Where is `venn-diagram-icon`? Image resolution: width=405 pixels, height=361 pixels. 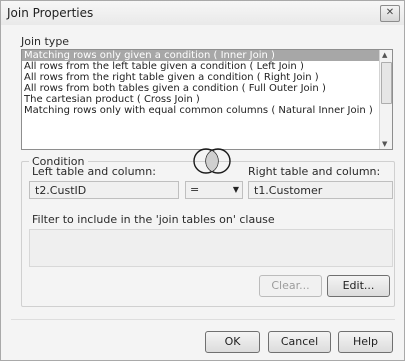 venn-diagram-icon is located at coordinates (212, 161).